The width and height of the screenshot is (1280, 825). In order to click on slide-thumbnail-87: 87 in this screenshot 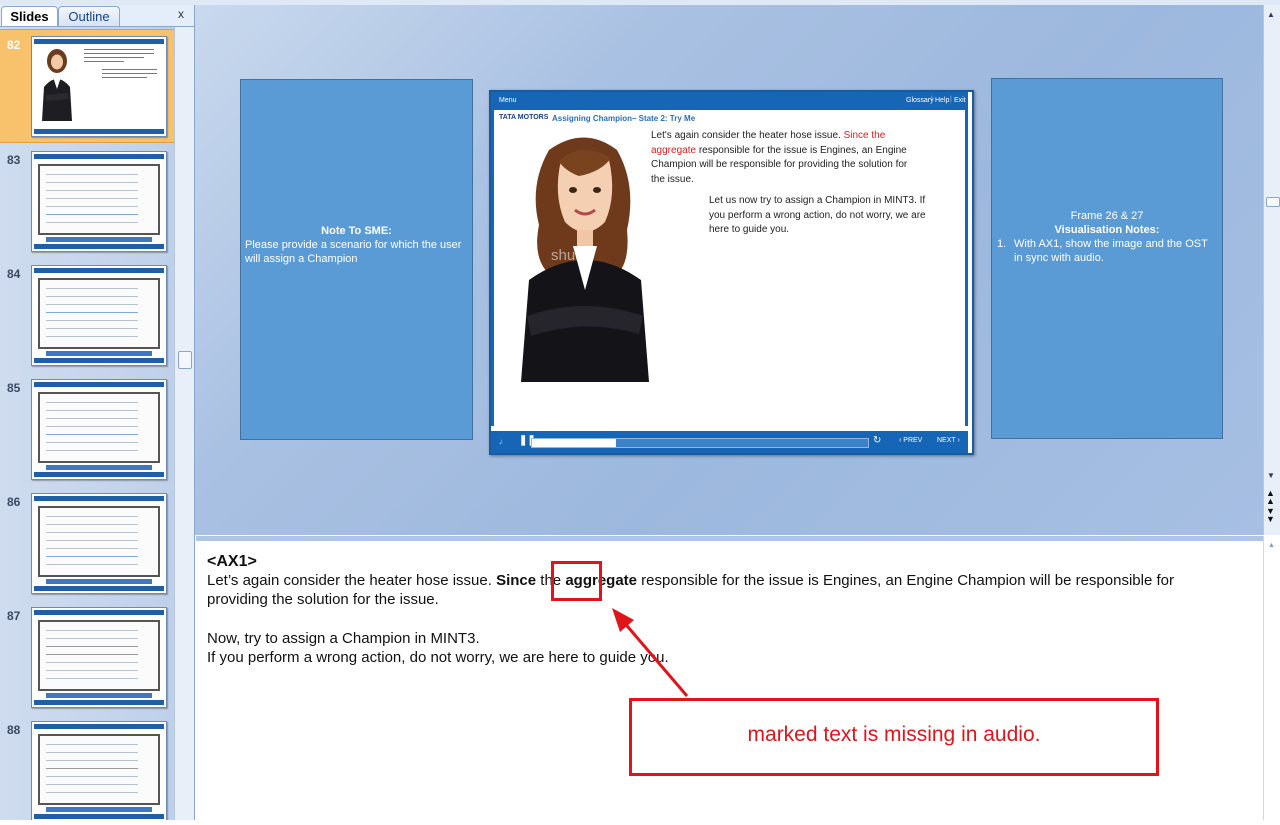, I will do `click(87, 657)`.